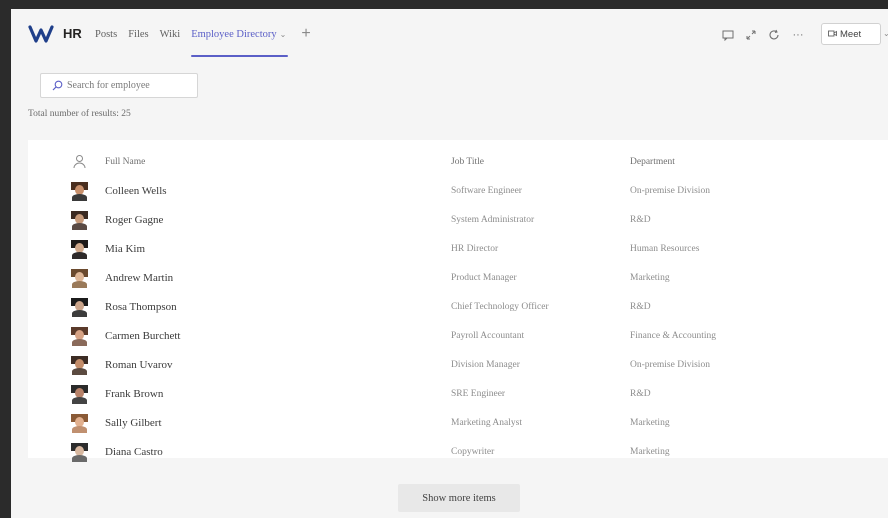  I want to click on employee-name: Mia Kim, so click(125, 249).